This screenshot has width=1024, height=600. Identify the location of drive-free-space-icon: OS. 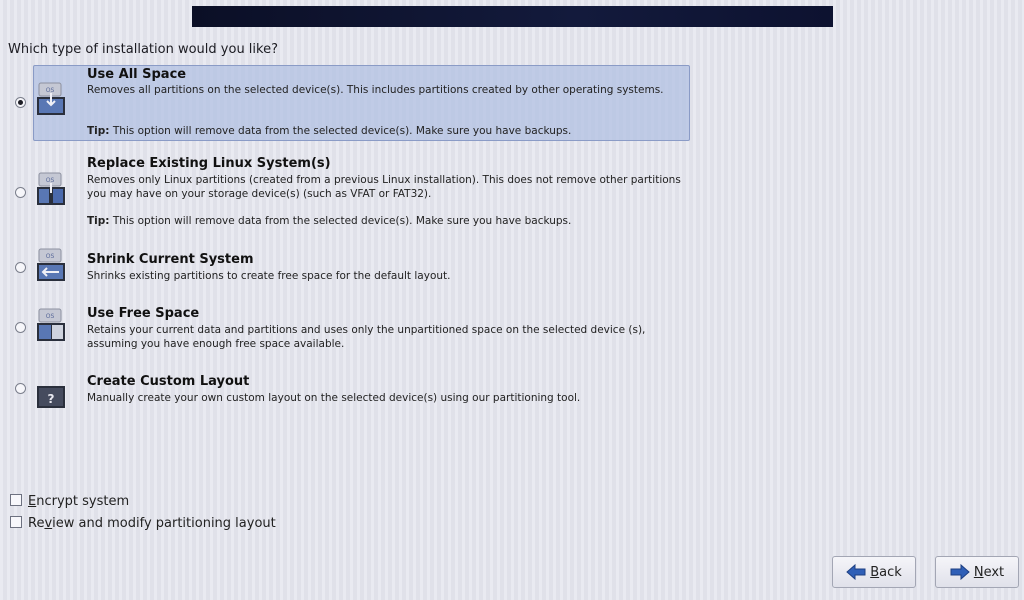
(51, 324).